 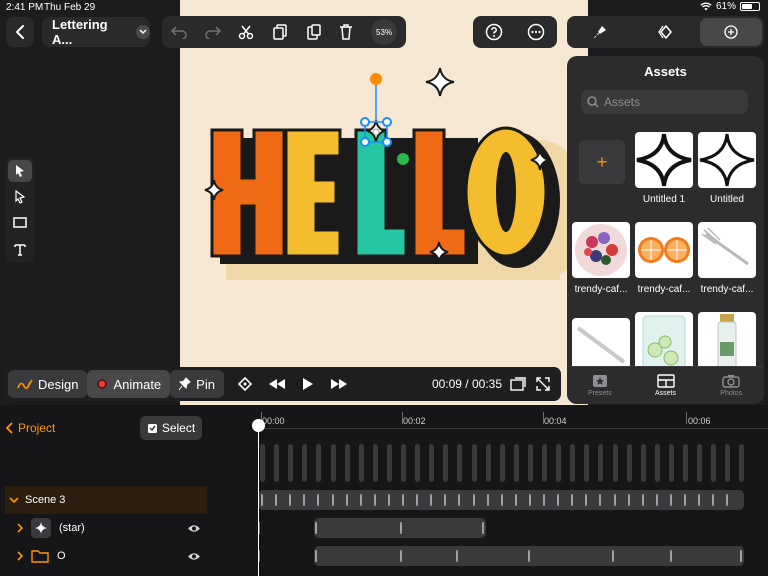 What do you see at coordinates (731, 385) in the screenshot?
I see `tab-photos: Photos` at bounding box center [731, 385].